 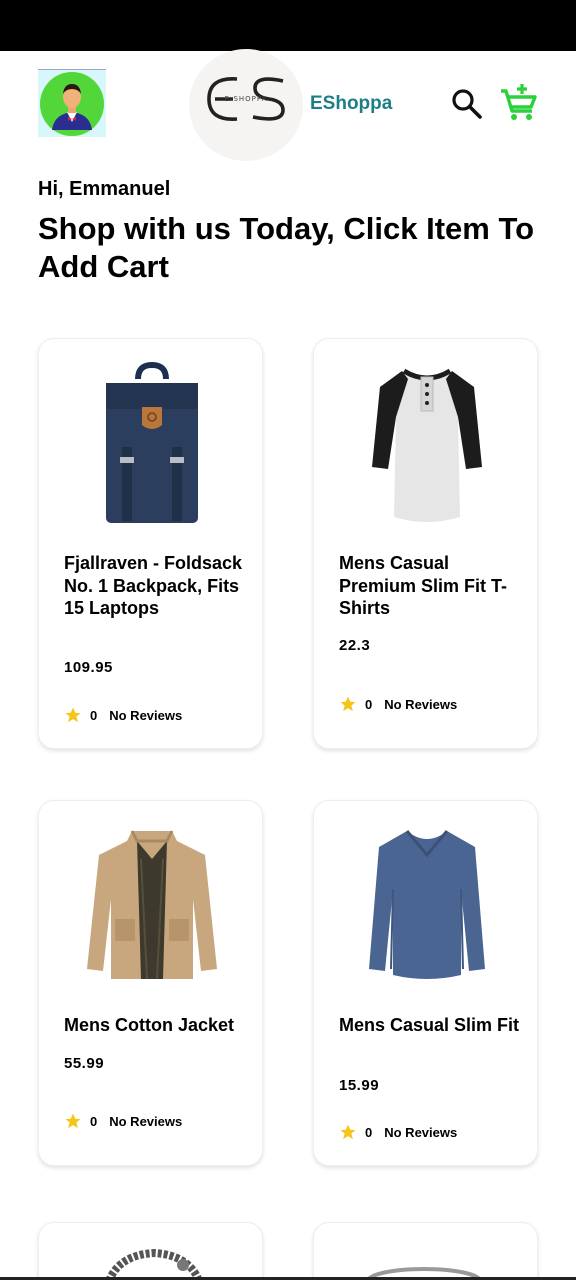 I want to click on app-header: E-SHOPPA EShoppa, so click(x=288, y=105).